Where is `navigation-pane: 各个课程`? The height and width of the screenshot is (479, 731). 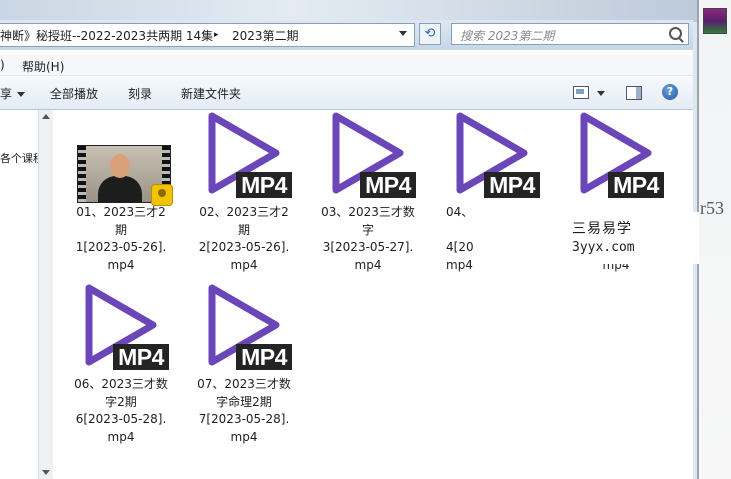 navigation-pane: 各个课程 is located at coordinates (22, 294).